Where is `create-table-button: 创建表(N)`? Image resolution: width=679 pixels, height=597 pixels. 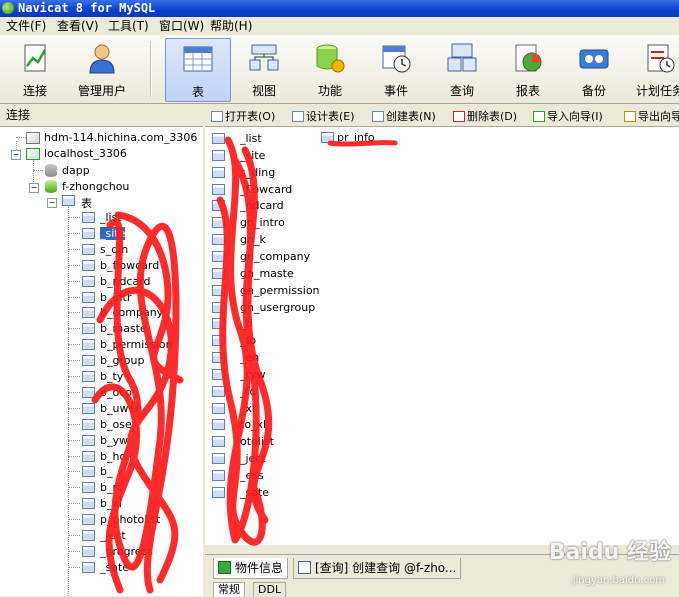 create-table-button: 创建表(N) is located at coordinates (404, 116).